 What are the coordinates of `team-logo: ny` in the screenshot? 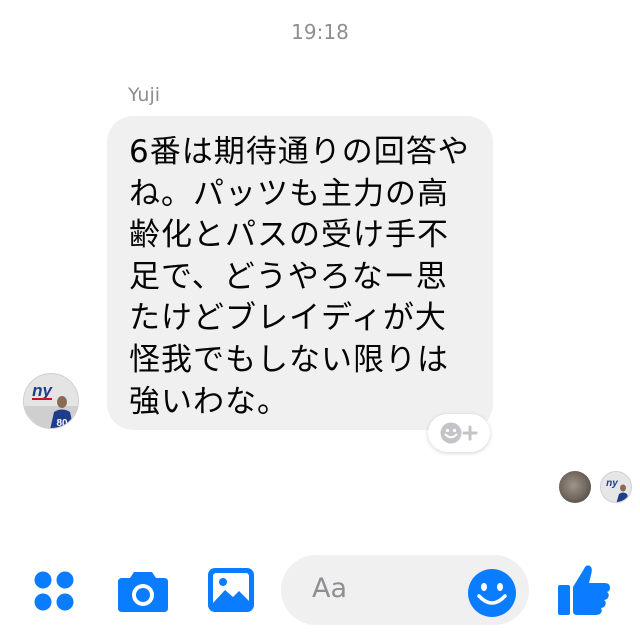 It's located at (42, 390).